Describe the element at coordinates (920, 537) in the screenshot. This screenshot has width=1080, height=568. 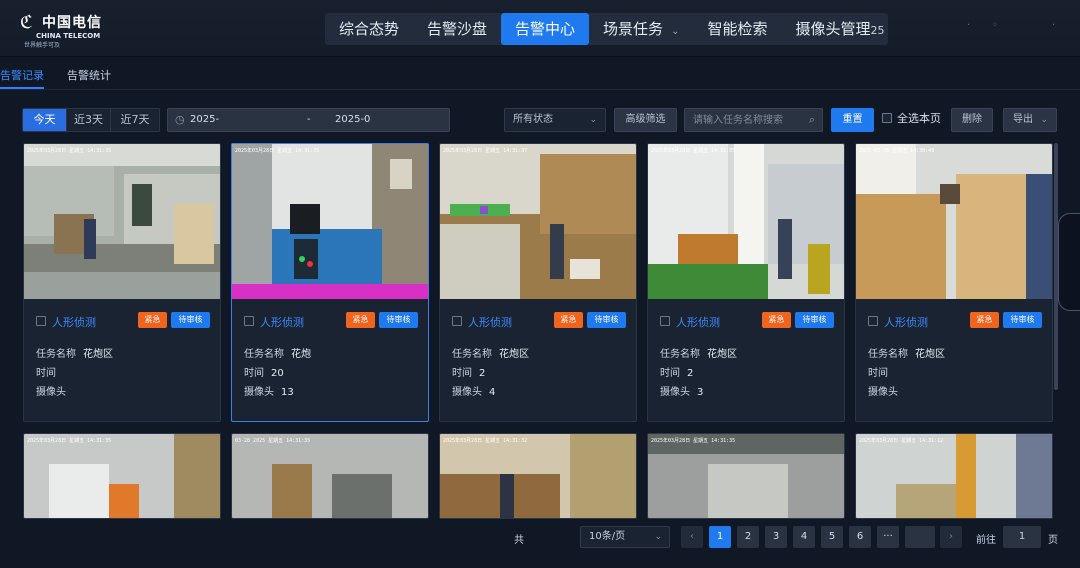
I see `last-page-button` at that location.